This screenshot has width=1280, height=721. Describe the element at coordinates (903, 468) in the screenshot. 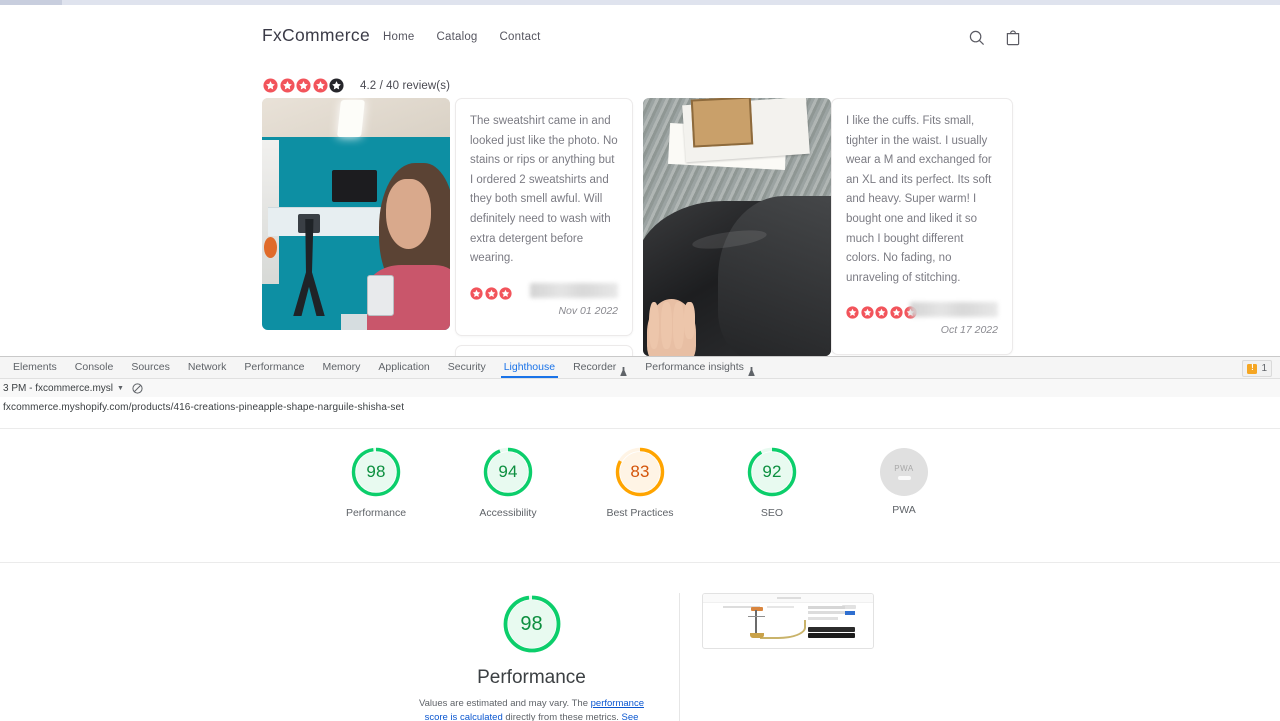

I see `pwa-badge-text: PWA` at that location.